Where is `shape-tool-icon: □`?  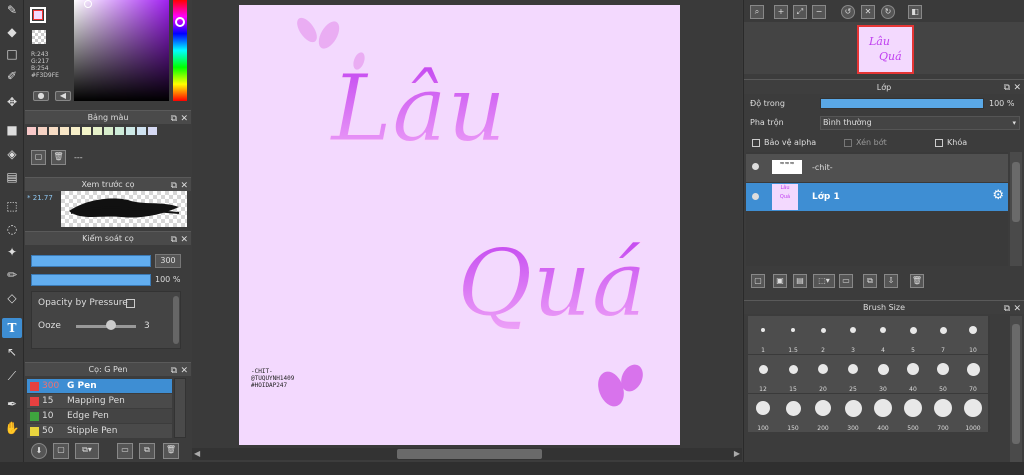 shape-tool-icon: □ is located at coordinates (12, 54).